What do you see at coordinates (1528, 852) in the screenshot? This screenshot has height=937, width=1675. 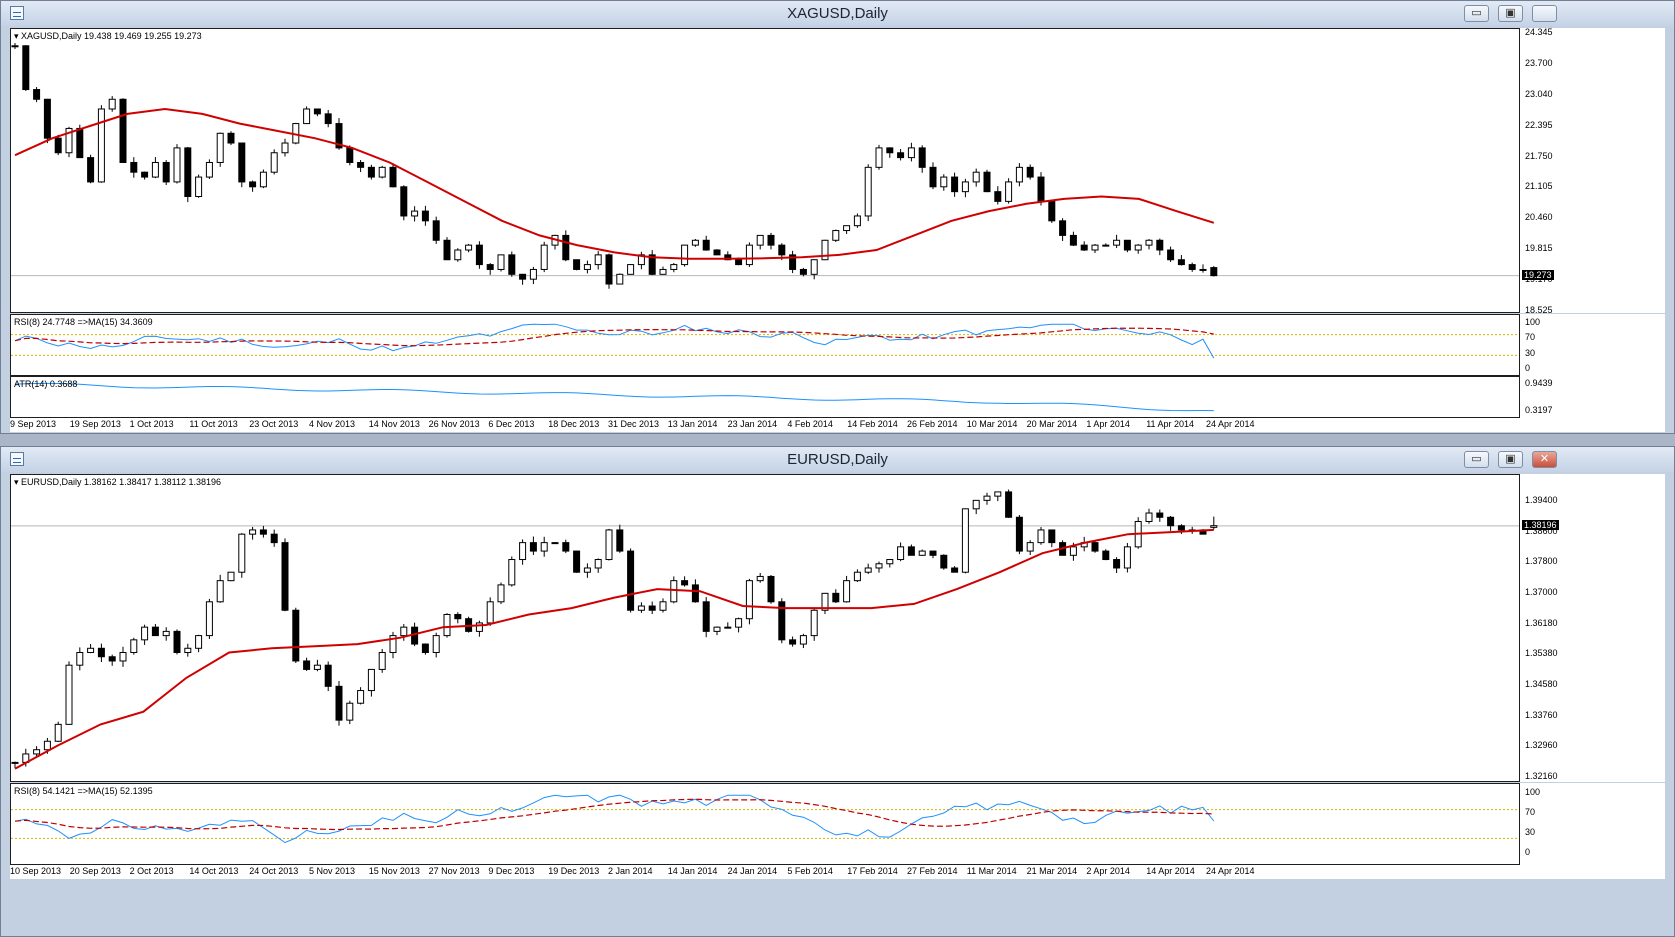 I see `price-scale-label: 0` at bounding box center [1528, 852].